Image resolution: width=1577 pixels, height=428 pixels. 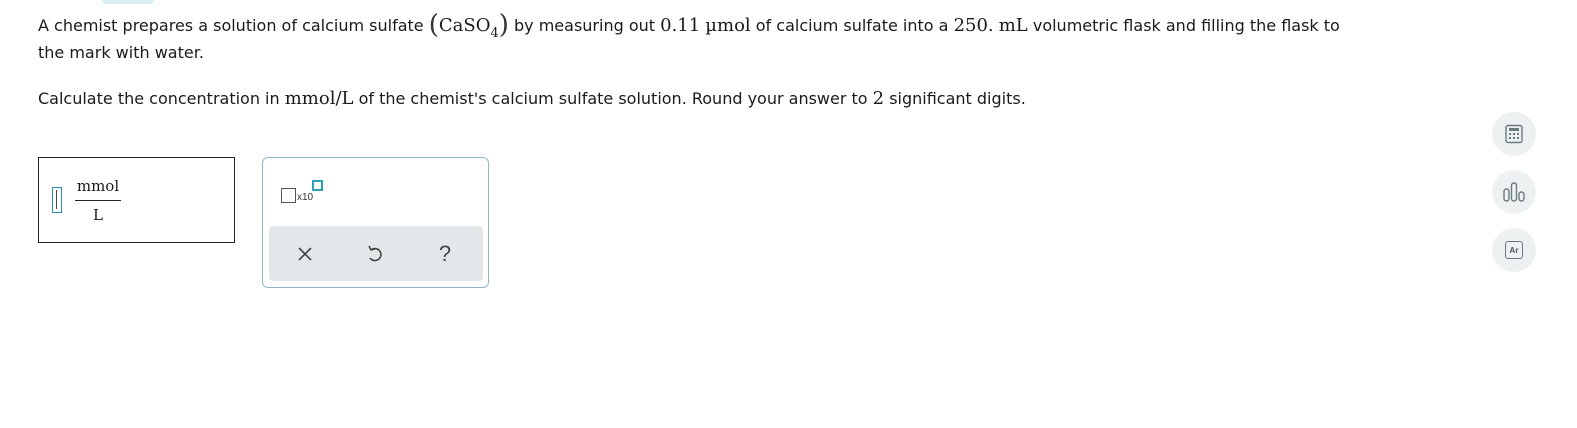 What do you see at coordinates (375, 222) in the screenshot?
I see `math-palette: x10 ?` at bounding box center [375, 222].